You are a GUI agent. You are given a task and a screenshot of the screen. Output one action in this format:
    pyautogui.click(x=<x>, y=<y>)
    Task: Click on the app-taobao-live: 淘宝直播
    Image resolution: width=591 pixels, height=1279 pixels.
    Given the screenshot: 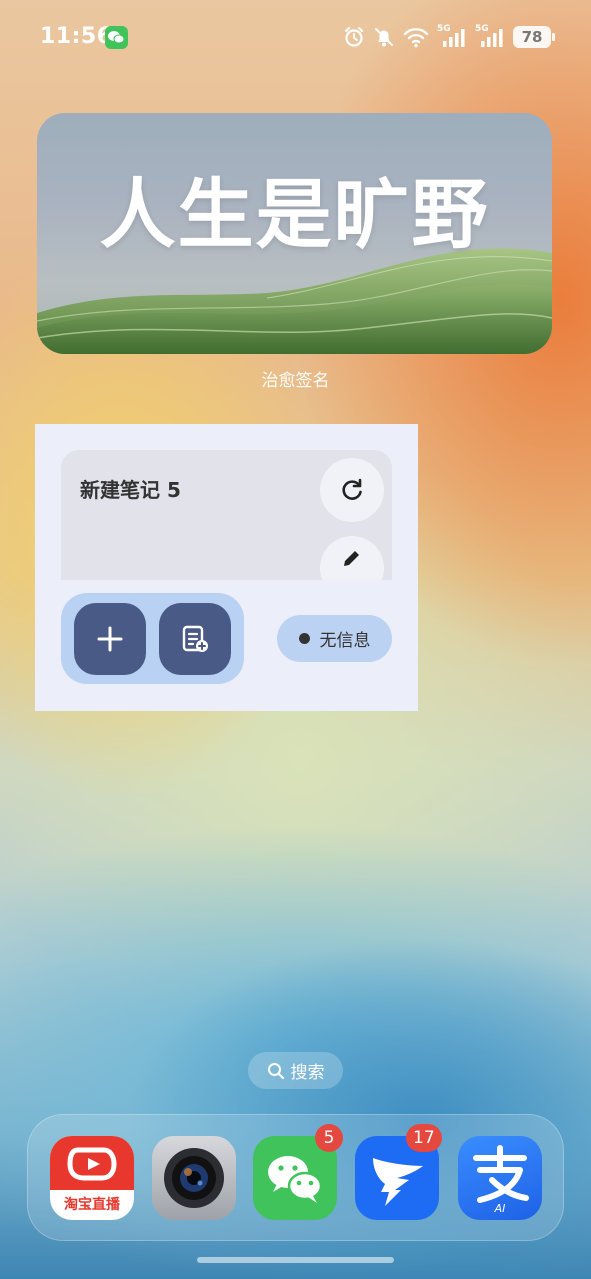 What is the action you would take?
    pyautogui.click(x=92, y=1178)
    